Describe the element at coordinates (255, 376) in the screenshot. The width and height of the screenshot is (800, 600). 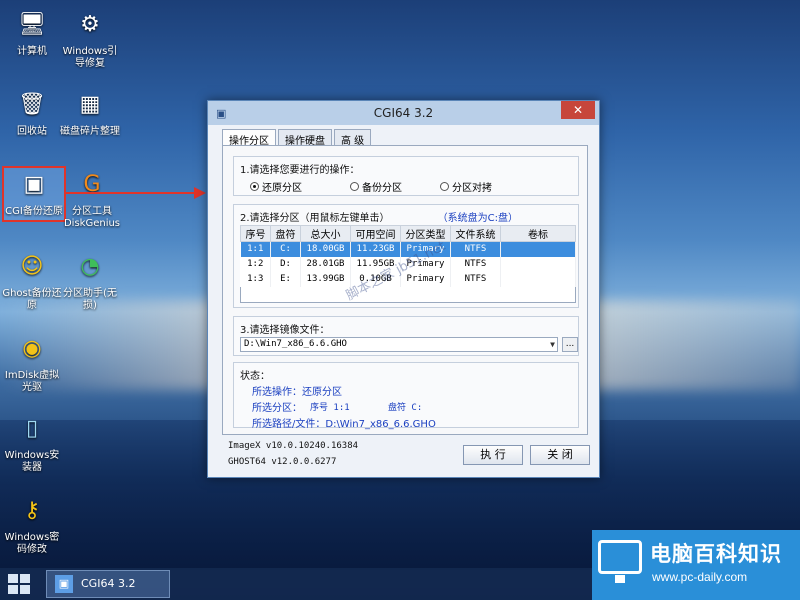
I see `status-label: 状态：` at that location.